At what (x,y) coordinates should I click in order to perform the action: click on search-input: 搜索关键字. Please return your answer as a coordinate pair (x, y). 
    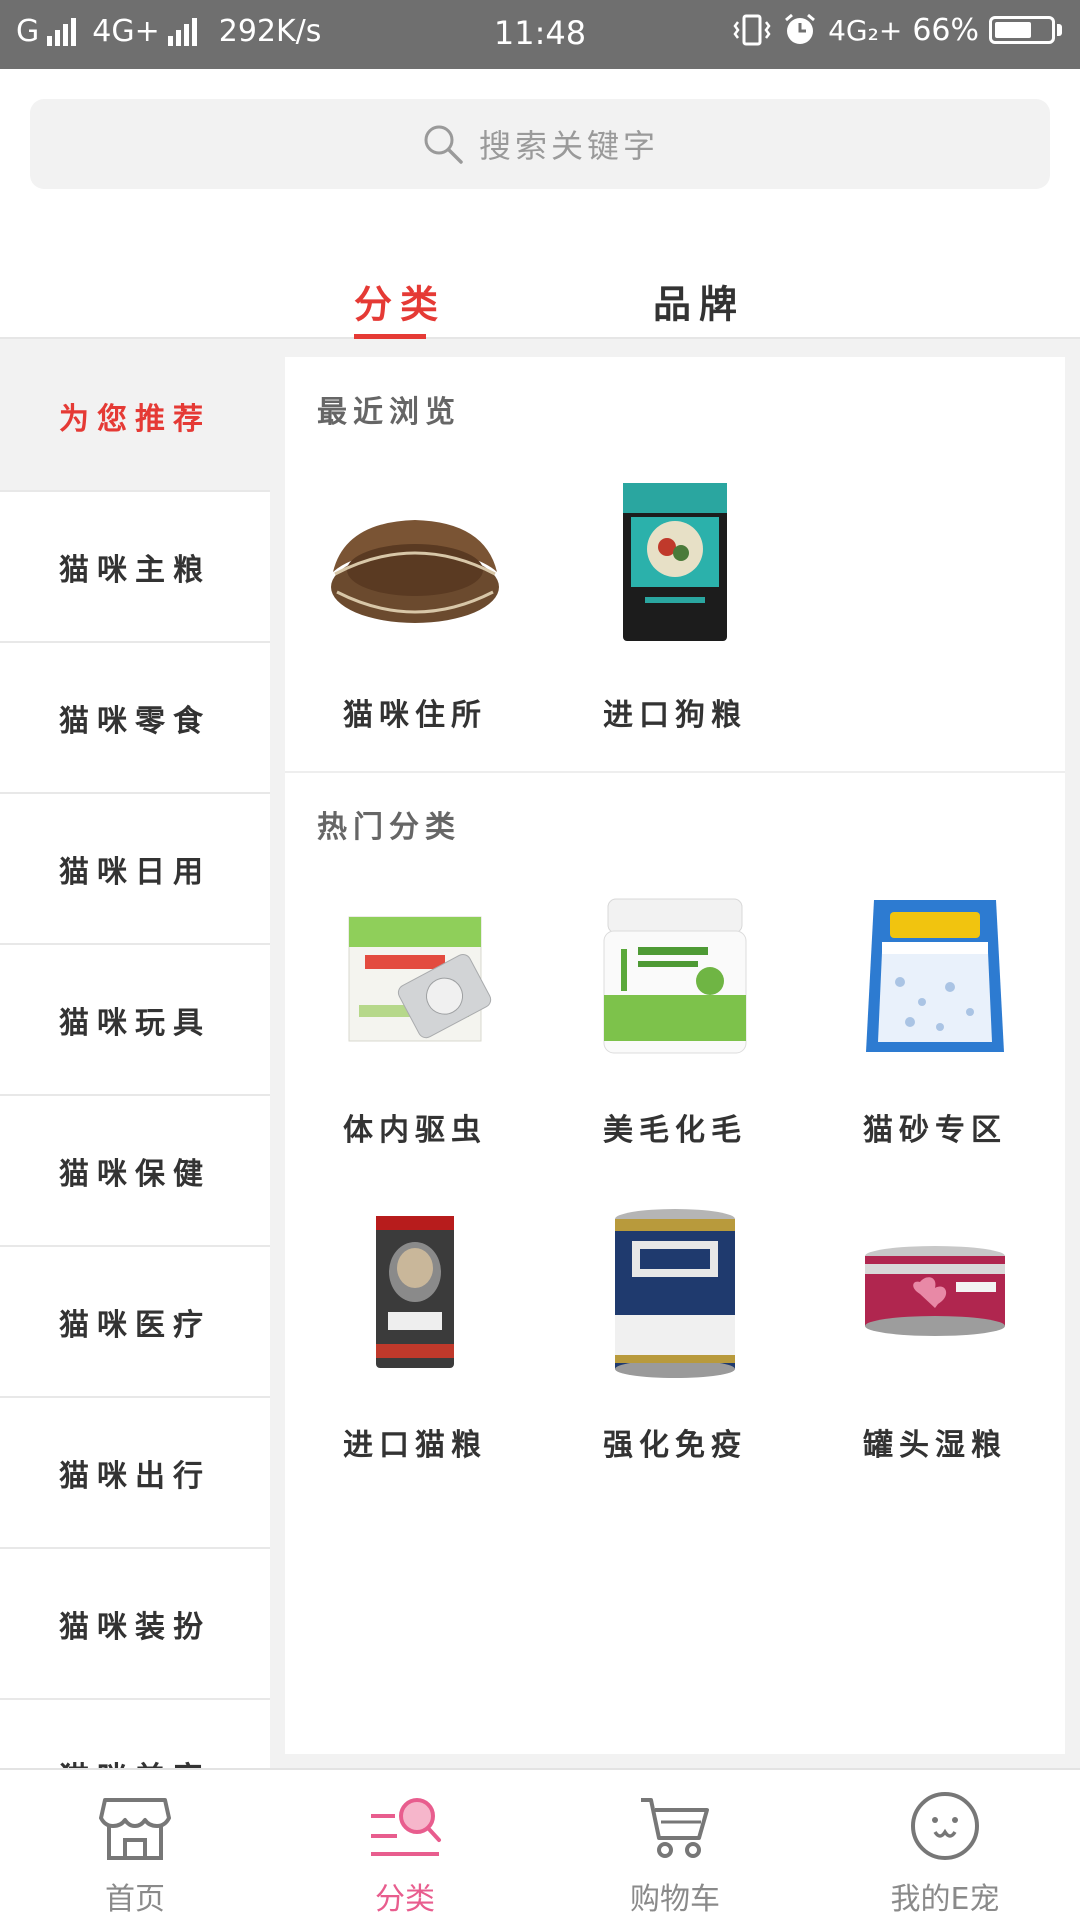
    Looking at the image, I should click on (540, 144).